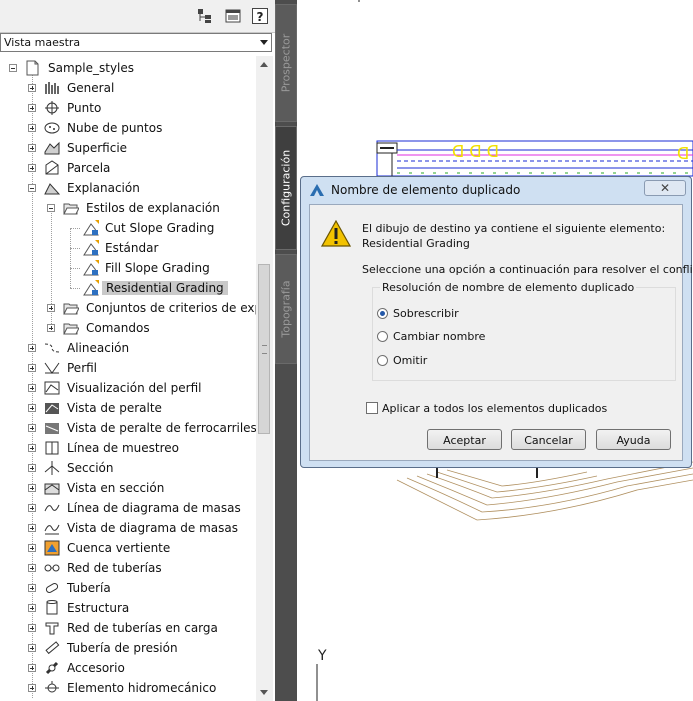  What do you see at coordinates (128, 288) in the screenshot?
I see `tree-item-residential-grading: Residential Grading` at bounding box center [128, 288].